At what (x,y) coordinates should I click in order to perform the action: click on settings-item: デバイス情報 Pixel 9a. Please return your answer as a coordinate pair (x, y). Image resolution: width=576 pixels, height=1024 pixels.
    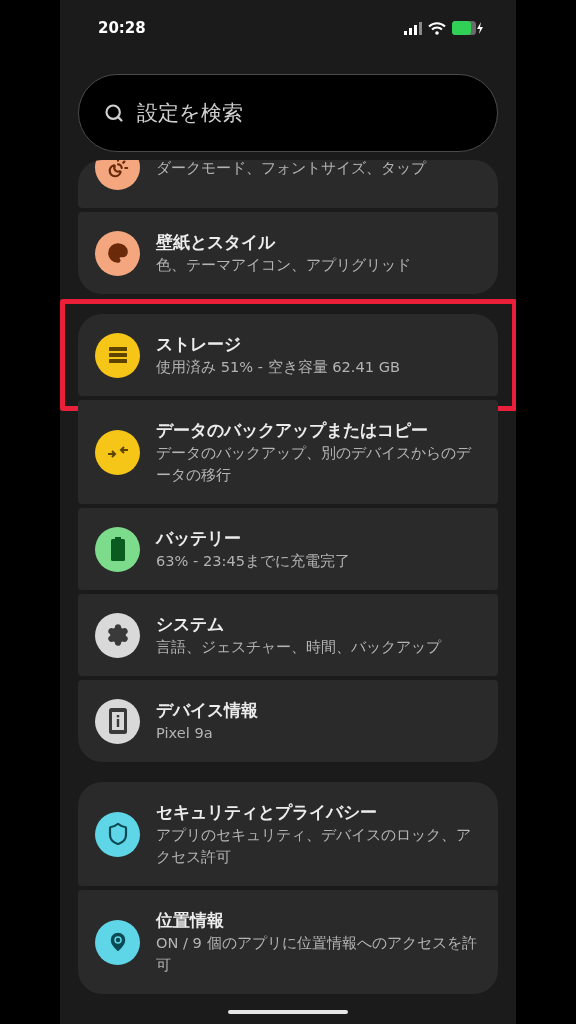
    Looking at the image, I should click on (288, 721).